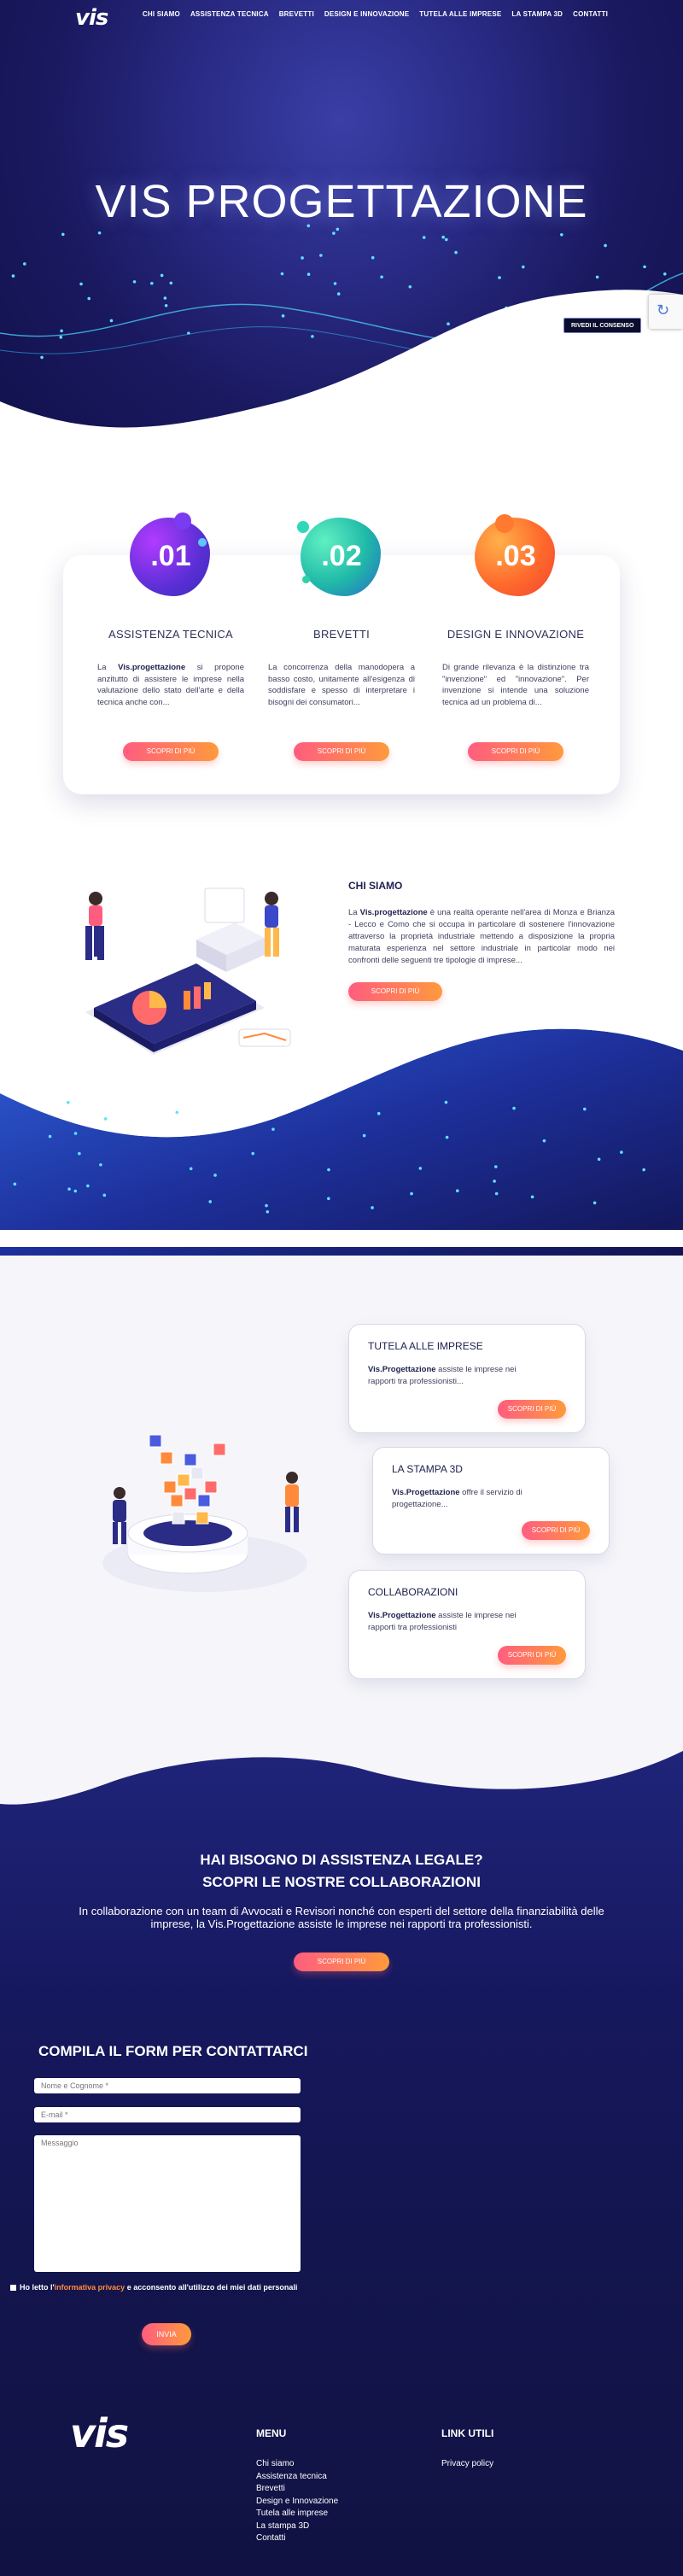 The height and width of the screenshot is (2576, 683). What do you see at coordinates (426, 1346) in the screenshot?
I see `feature-title: TUTELA ALLE IMPRESE` at bounding box center [426, 1346].